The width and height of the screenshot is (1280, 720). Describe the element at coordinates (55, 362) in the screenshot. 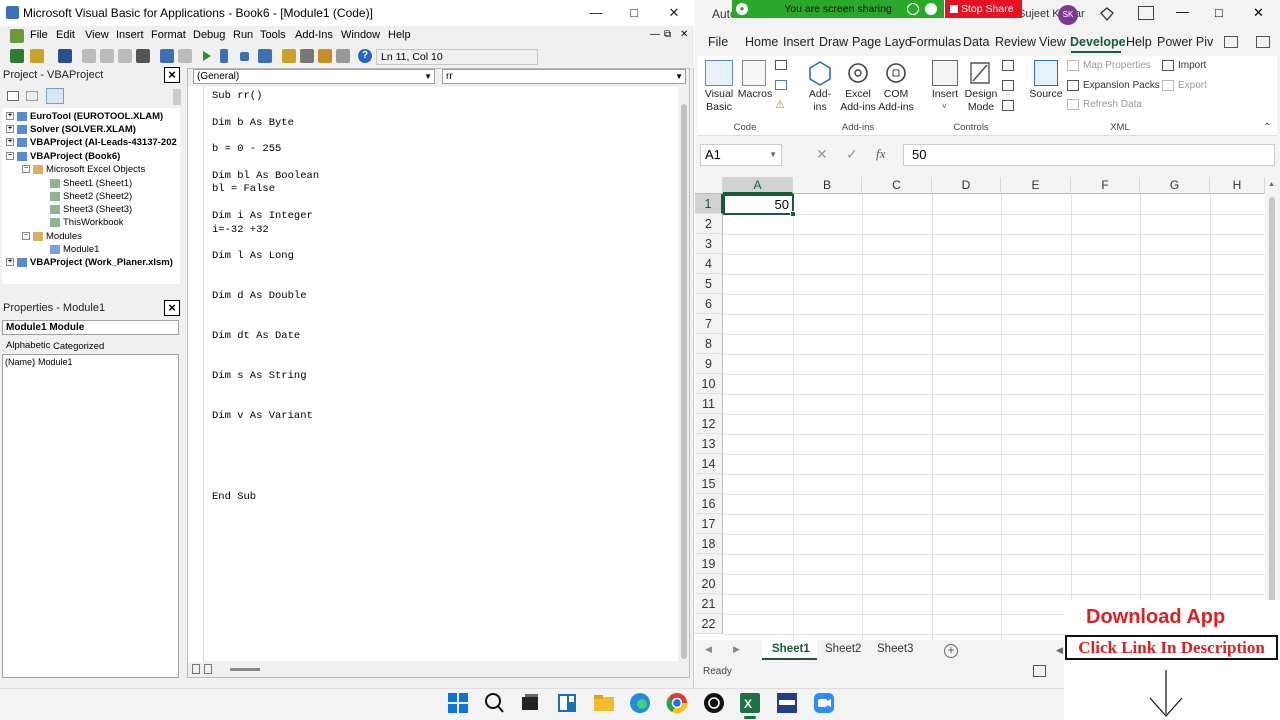

I see `prop-name-value: Module1` at that location.